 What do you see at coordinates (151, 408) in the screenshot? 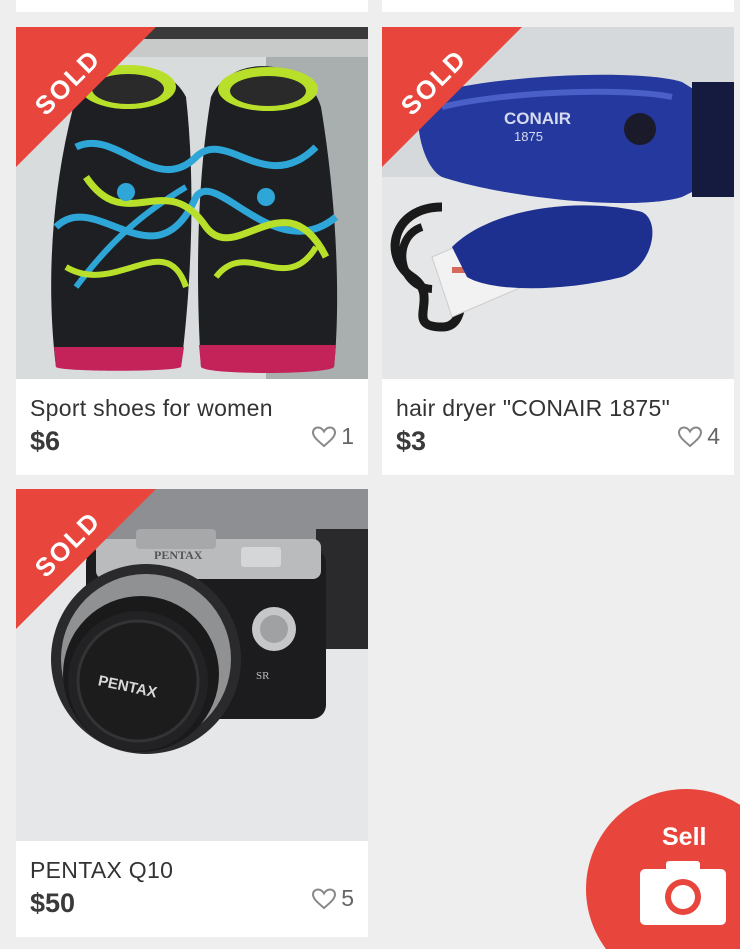
I see `listing-title: Sport shoes for women` at bounding box center [151, 408].